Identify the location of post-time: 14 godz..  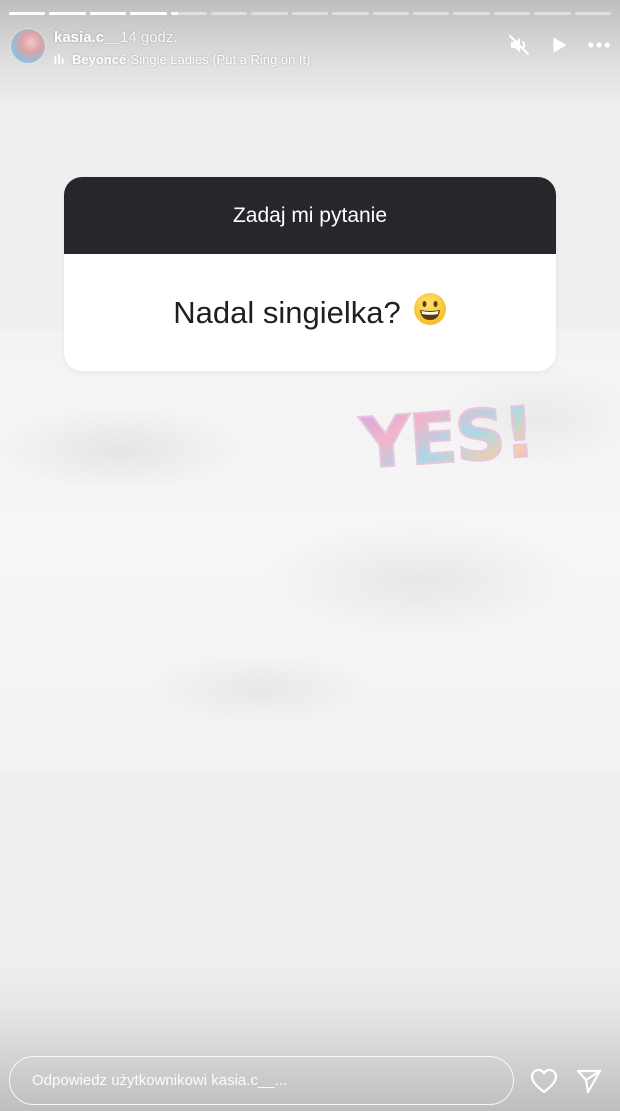
(149, 37).